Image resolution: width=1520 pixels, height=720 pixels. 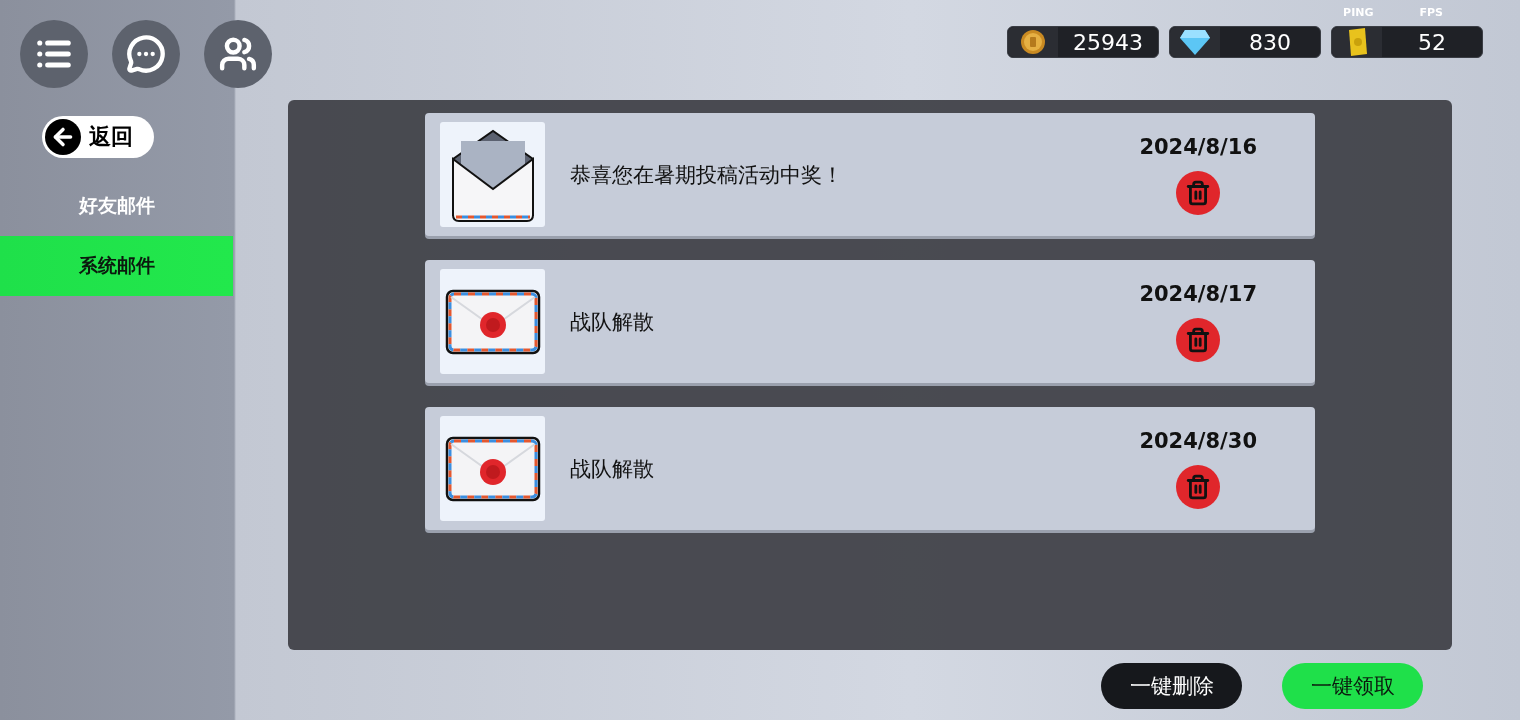 What do you see at coordinates (870, 321) in the screenshot?
I see `mail-row: 战队解散 2024/8/17` at bounding box center [870, 321].